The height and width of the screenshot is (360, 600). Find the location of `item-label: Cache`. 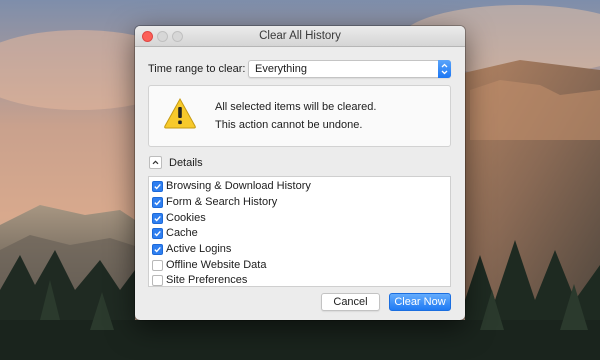

item-label: Cache is located at coordinates (182, 233).